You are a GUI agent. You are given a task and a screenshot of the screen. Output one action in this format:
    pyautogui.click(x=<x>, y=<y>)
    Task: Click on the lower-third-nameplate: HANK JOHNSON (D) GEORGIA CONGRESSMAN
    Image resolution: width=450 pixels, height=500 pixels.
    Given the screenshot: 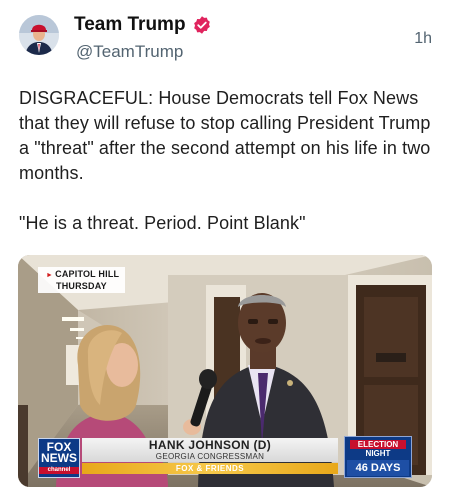 What is the action you would take?
    pyautogui.click(x=210, y=450)
    